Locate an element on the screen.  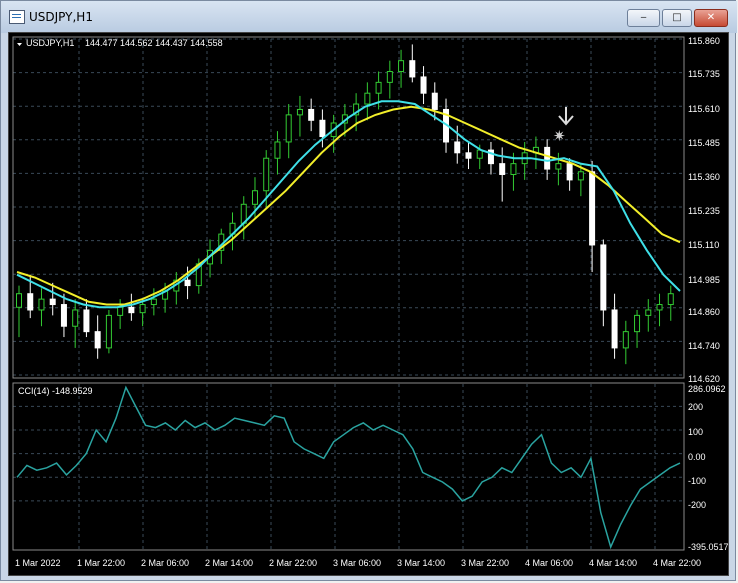
cci-tick: 0.00 is located at coordinates (697, 457).